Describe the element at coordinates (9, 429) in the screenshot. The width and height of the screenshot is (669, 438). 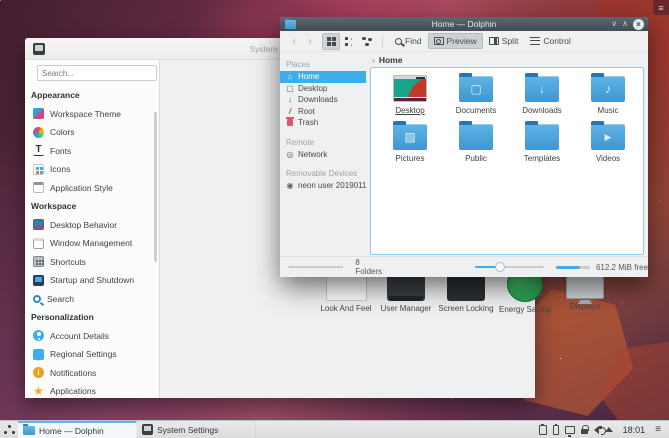
I see `app-launcher-button` at that location.